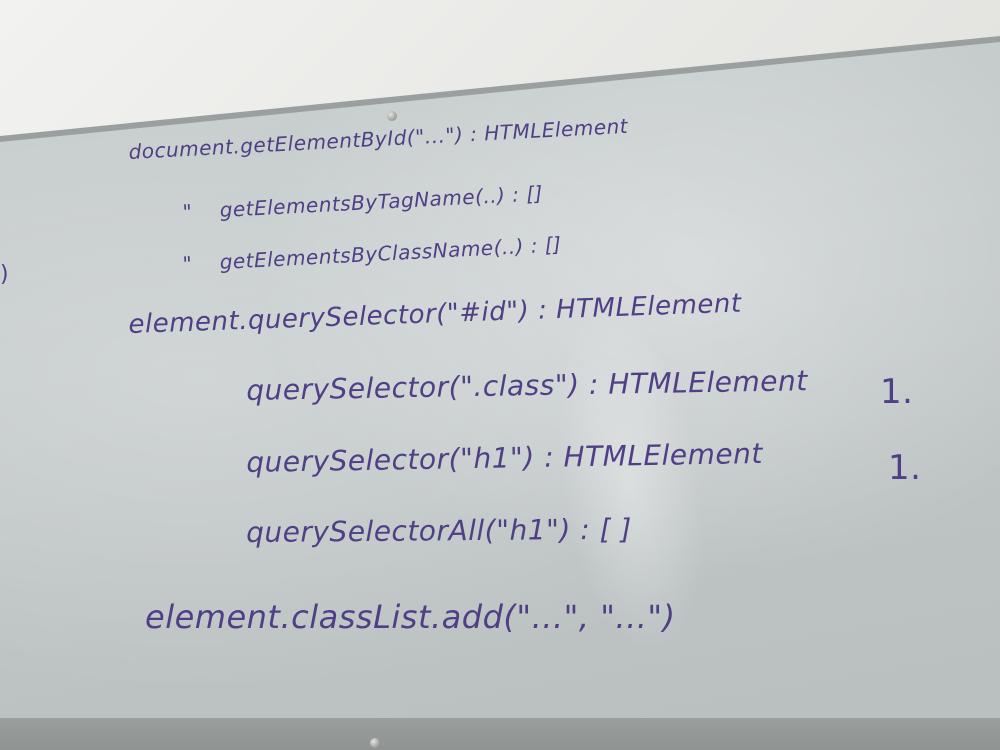 The width and height of the screenshot is (1000, 750). Describe the element at coordinates (410, 617) in the screenshot. I see `whiteboard-line-8: element.classList.add("...", "...")` at that location.